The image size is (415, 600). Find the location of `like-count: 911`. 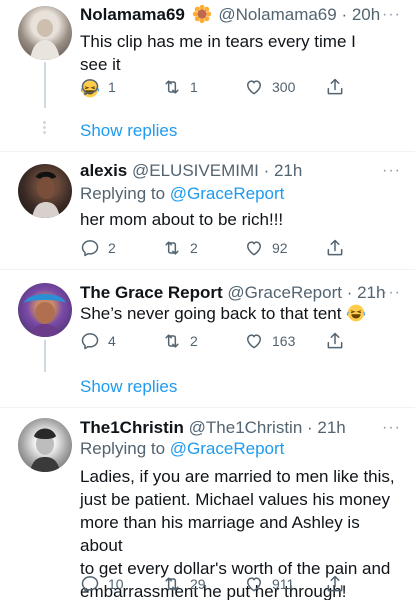

like-count: 911 is located at coordinates (283, 584).